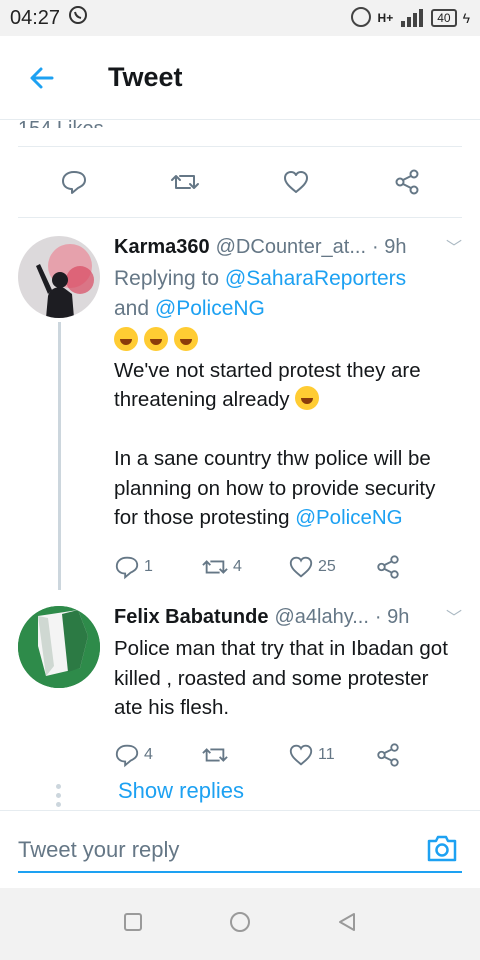  Describe the element at coordinates (315, 278) in the screenshot. I see `mention-link: @SaharaReporters` at that location.